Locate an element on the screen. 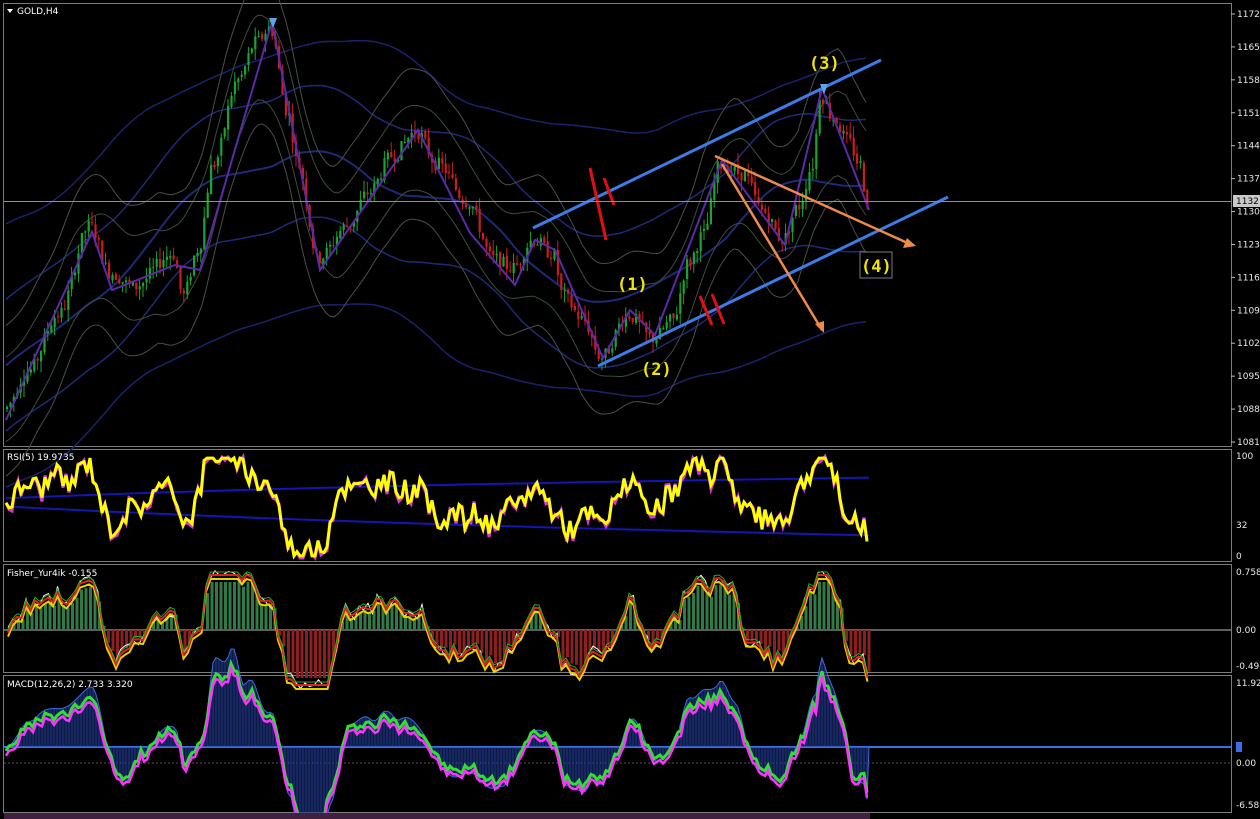 The image size is (1260, 819). macd-tick: 11.92 is located at coordinates (1248, 684).